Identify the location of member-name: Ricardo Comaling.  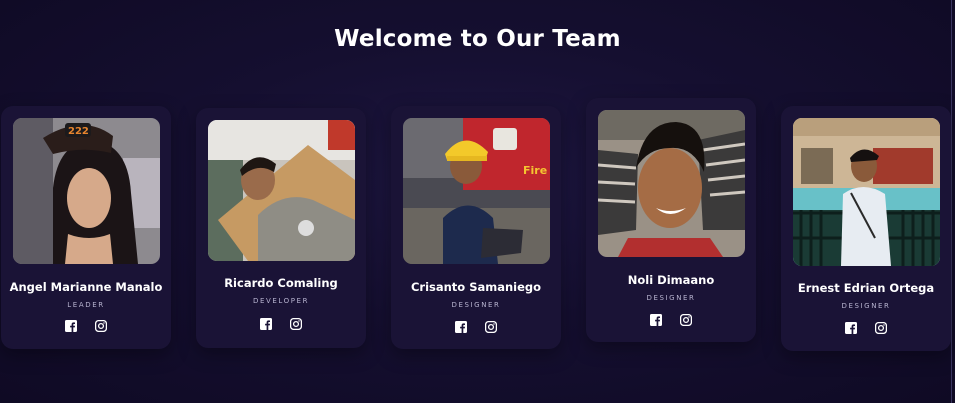
(281, 283).